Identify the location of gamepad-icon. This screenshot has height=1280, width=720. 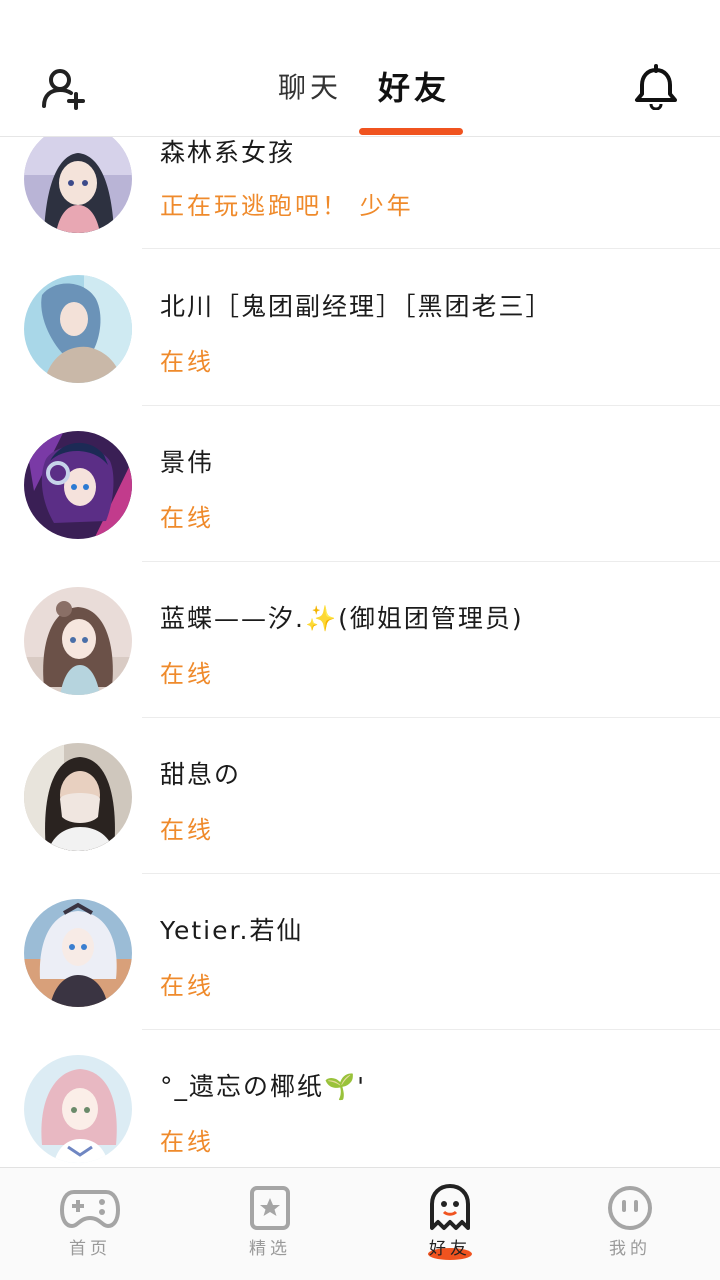
(90, 1208).